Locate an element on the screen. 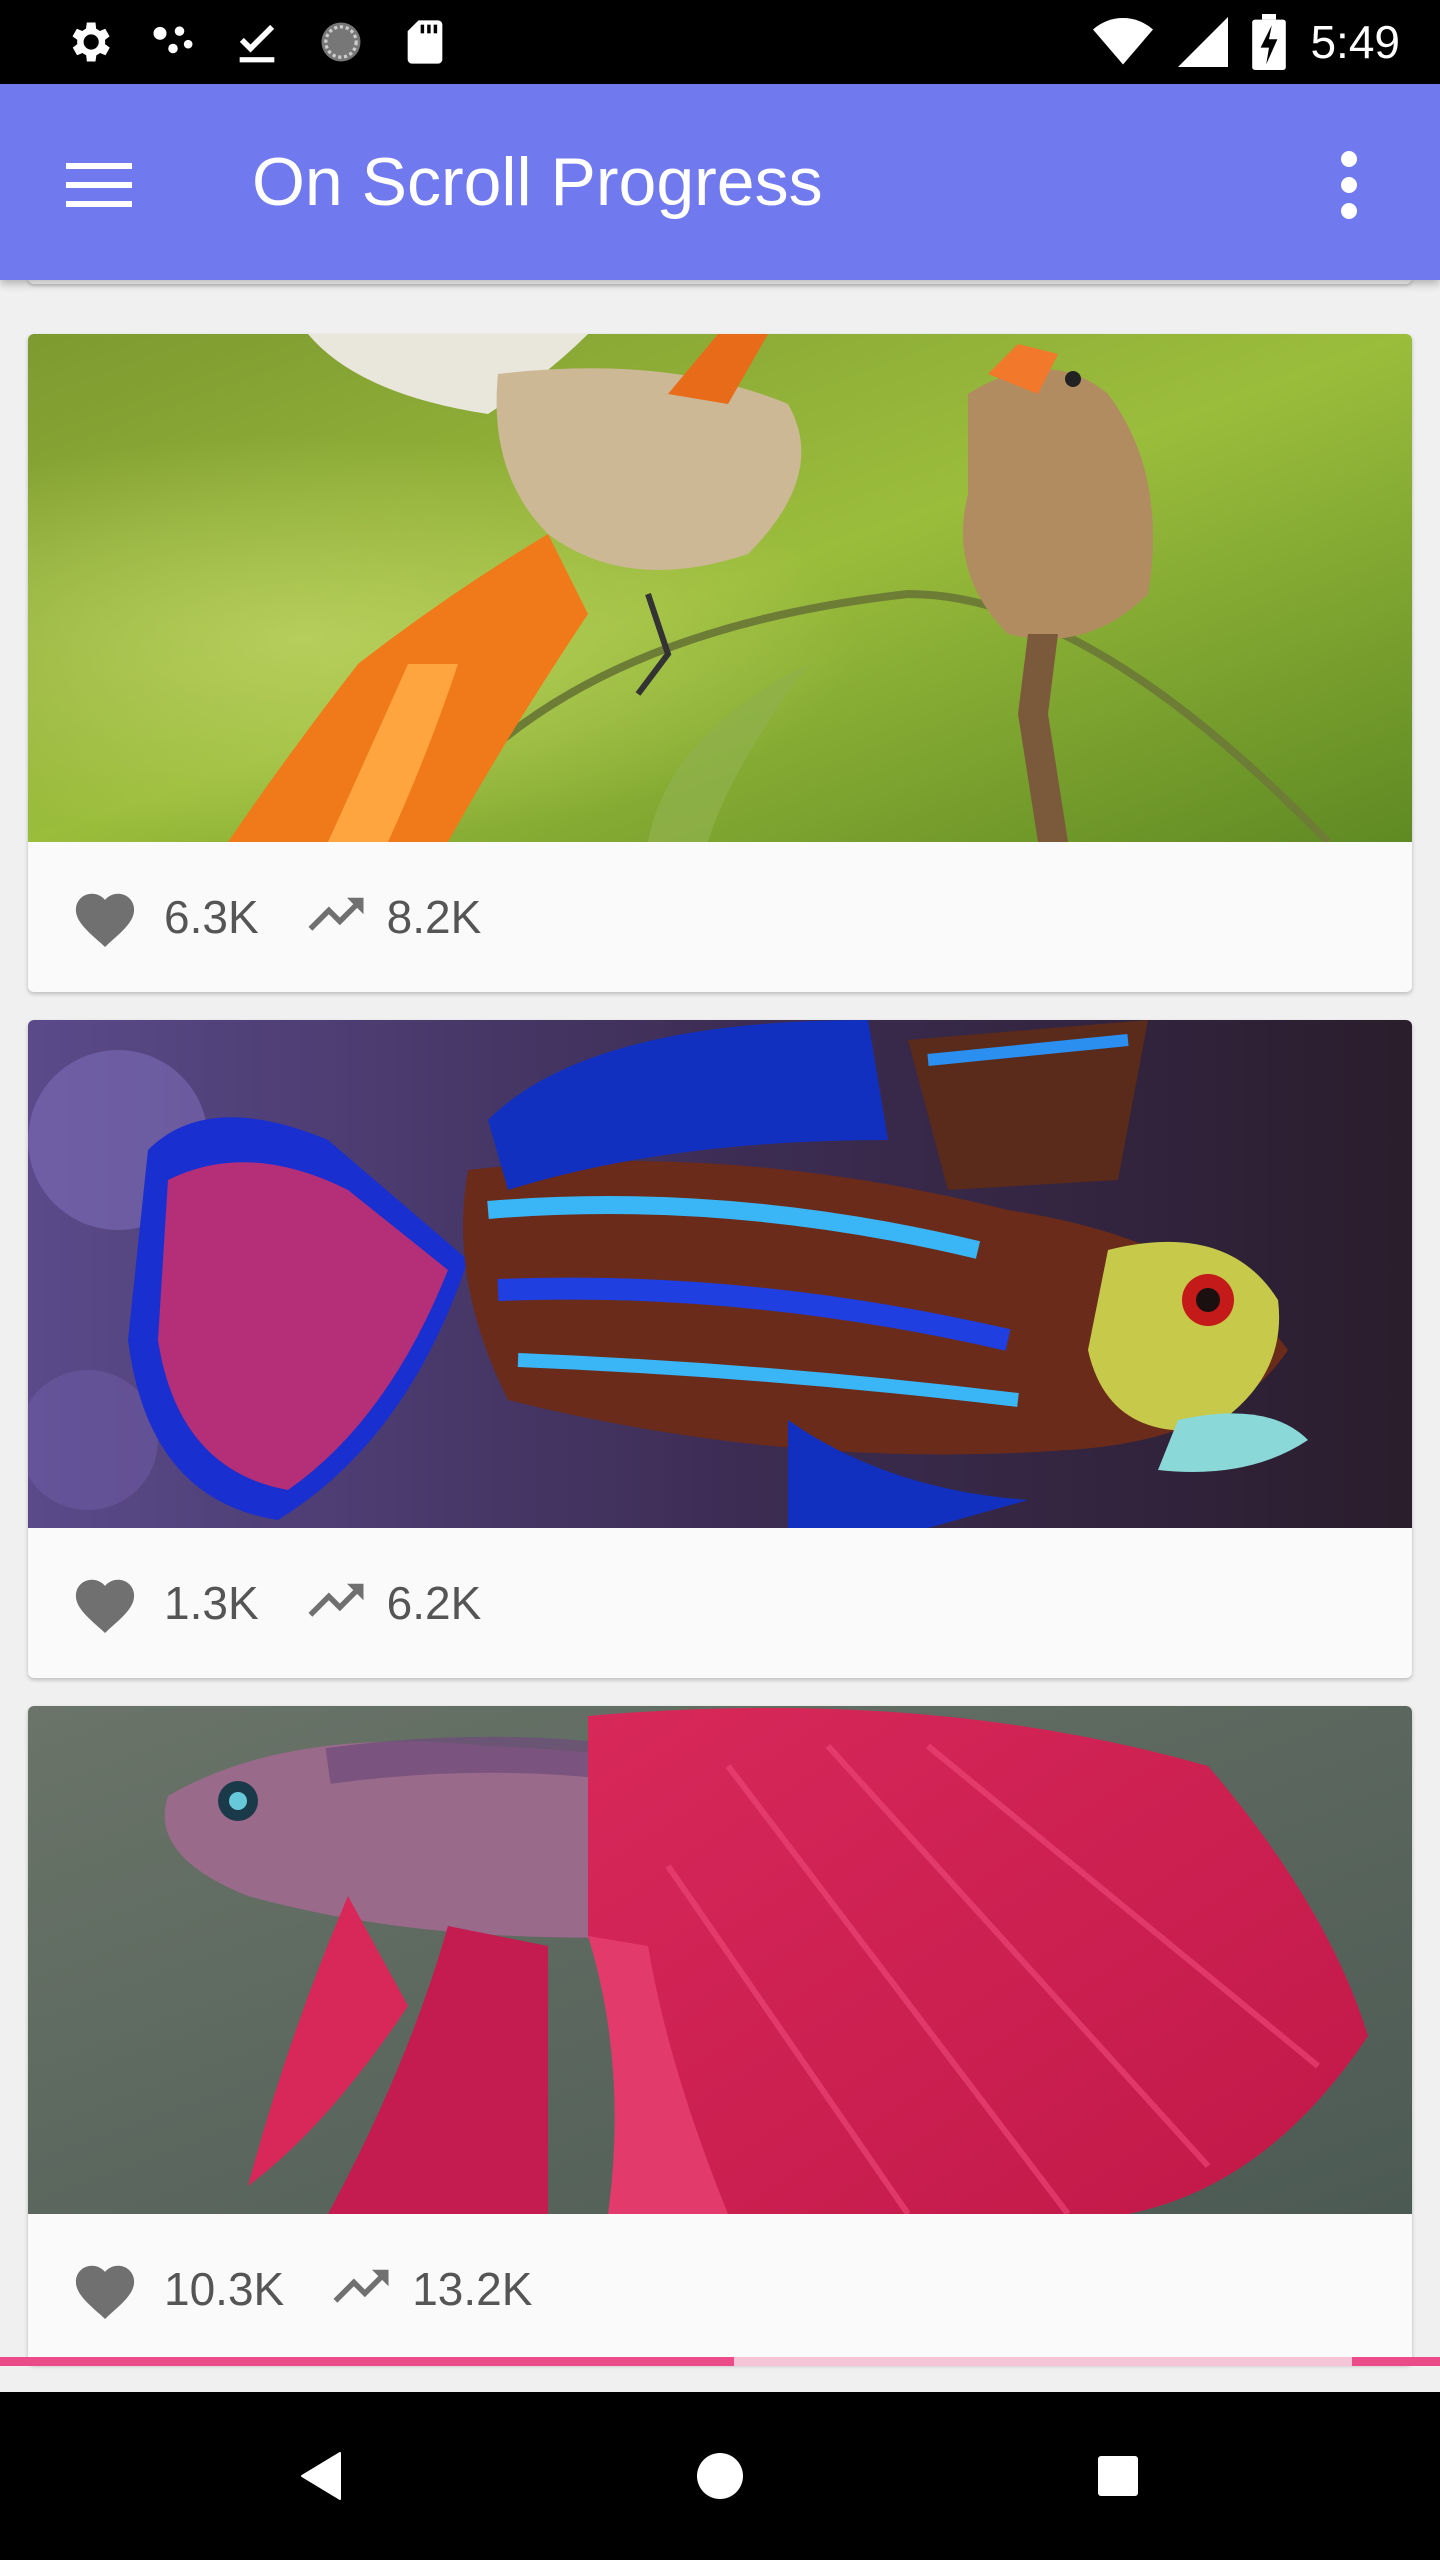 The width and height of the screenshot is (1440, 2560). status-bar: 5:49 is located at coordinates (720, 42).